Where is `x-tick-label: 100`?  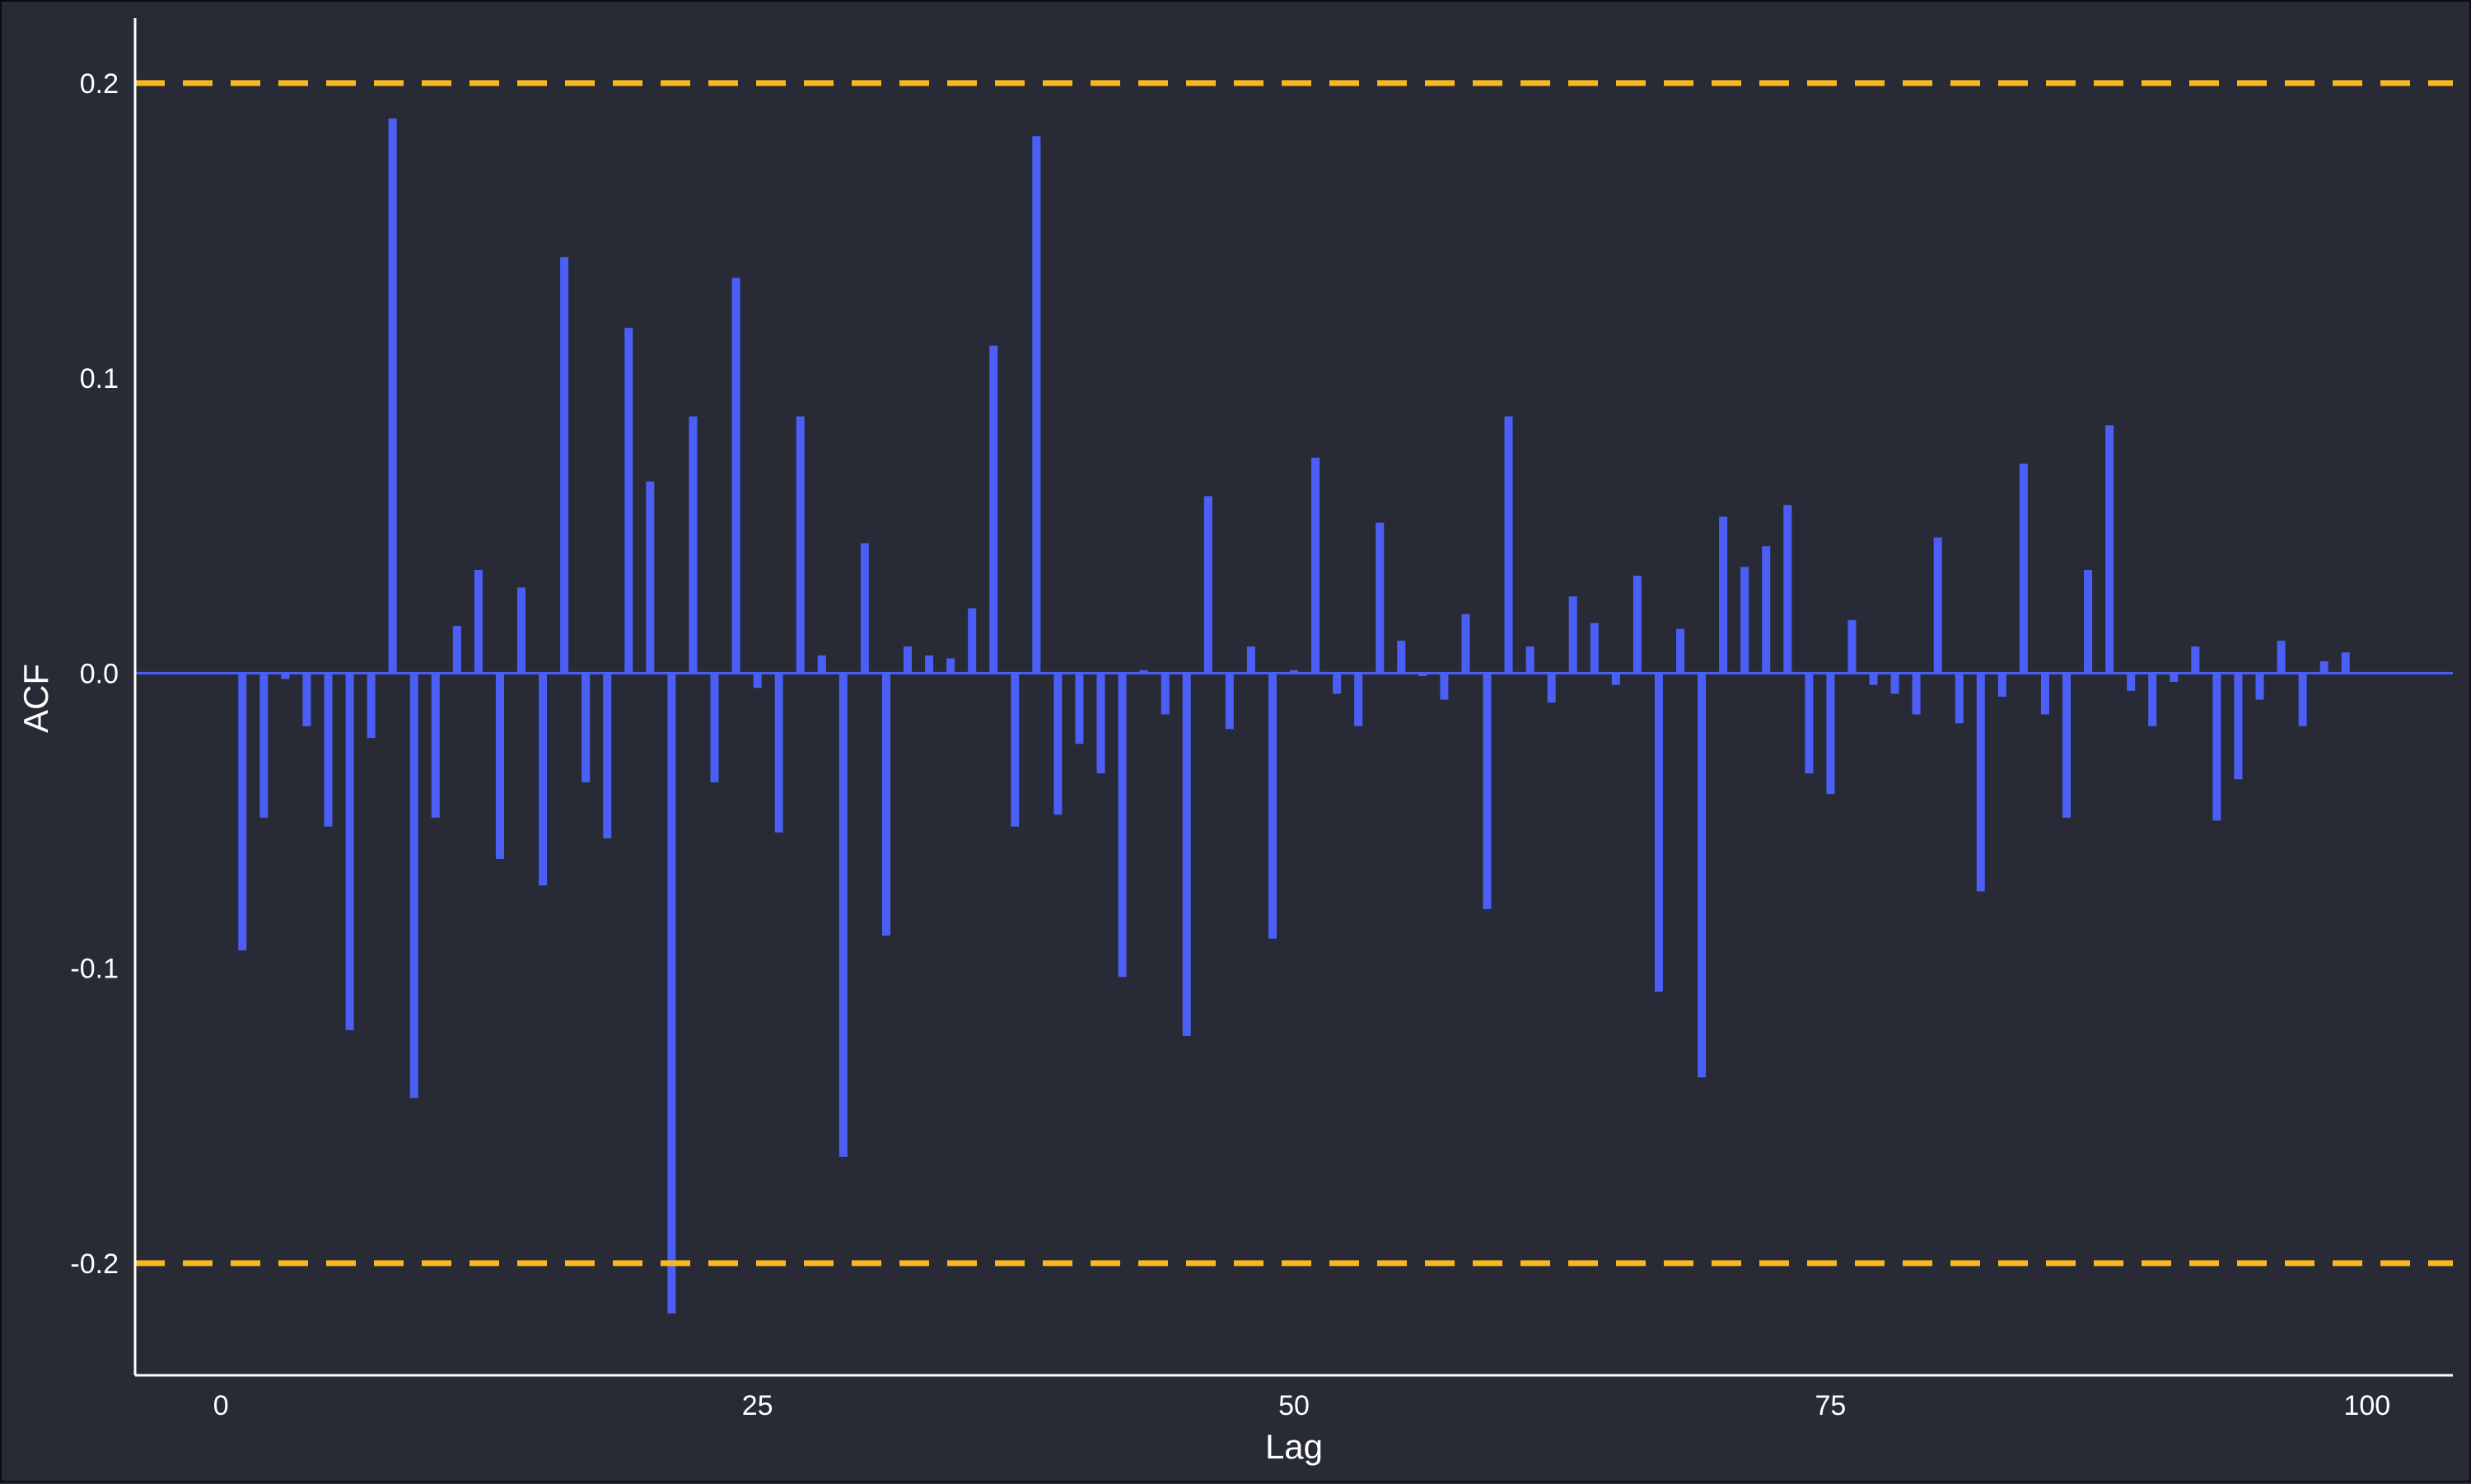 x-tick-label: 100 is located at coordinates (2366, 1405).